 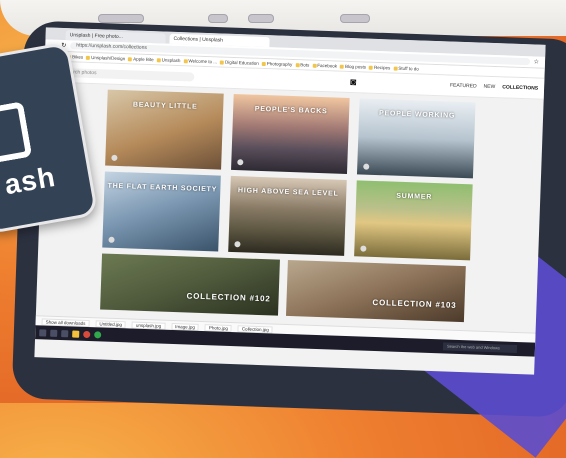 What do you see at coordinates (291, 110) in the screenshot?
I see `collection-title: PEOPLE'S BACKS` at bounding box center [291, 110].